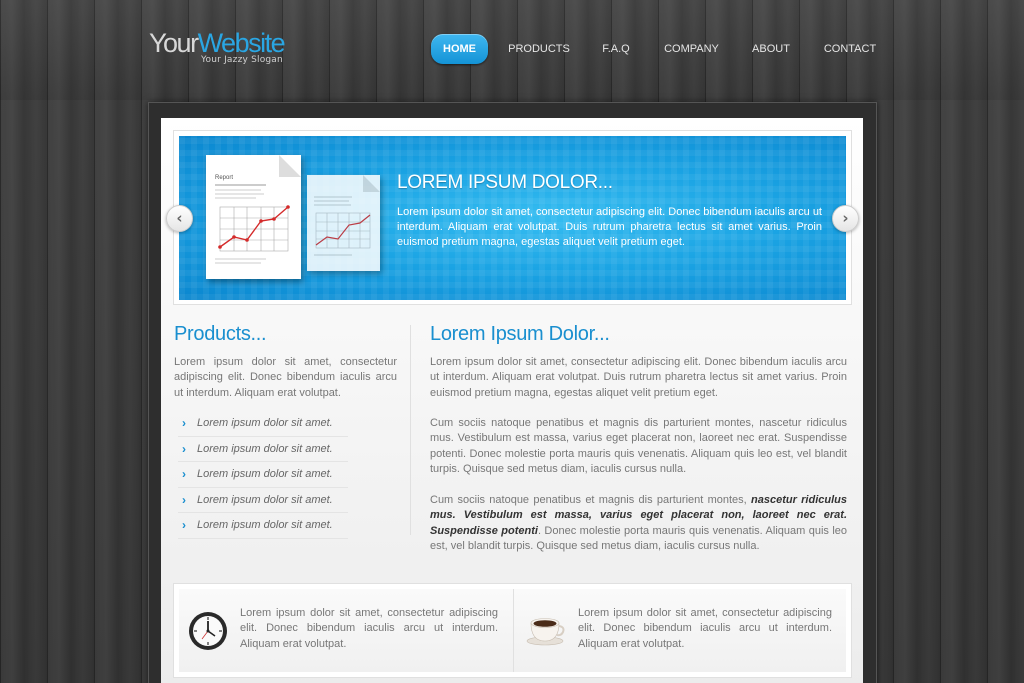 This screenshot has height=683, width=1024. I want to click on slogan: Your Jazzy Slogan, so click(242, 60).